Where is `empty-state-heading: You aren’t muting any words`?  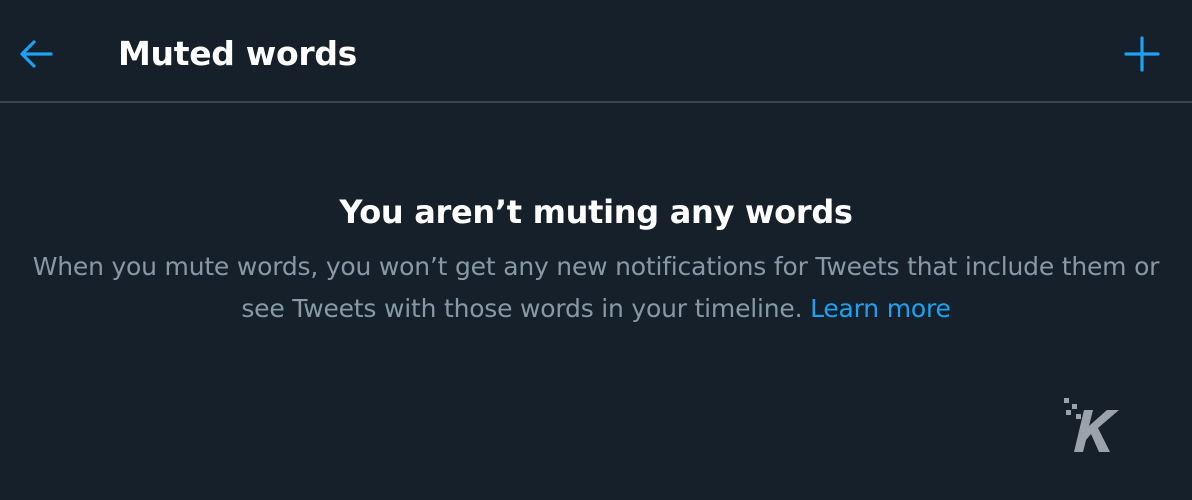
empty-state-heading: You aren’t muting any words is located at coordinates (596, 212).